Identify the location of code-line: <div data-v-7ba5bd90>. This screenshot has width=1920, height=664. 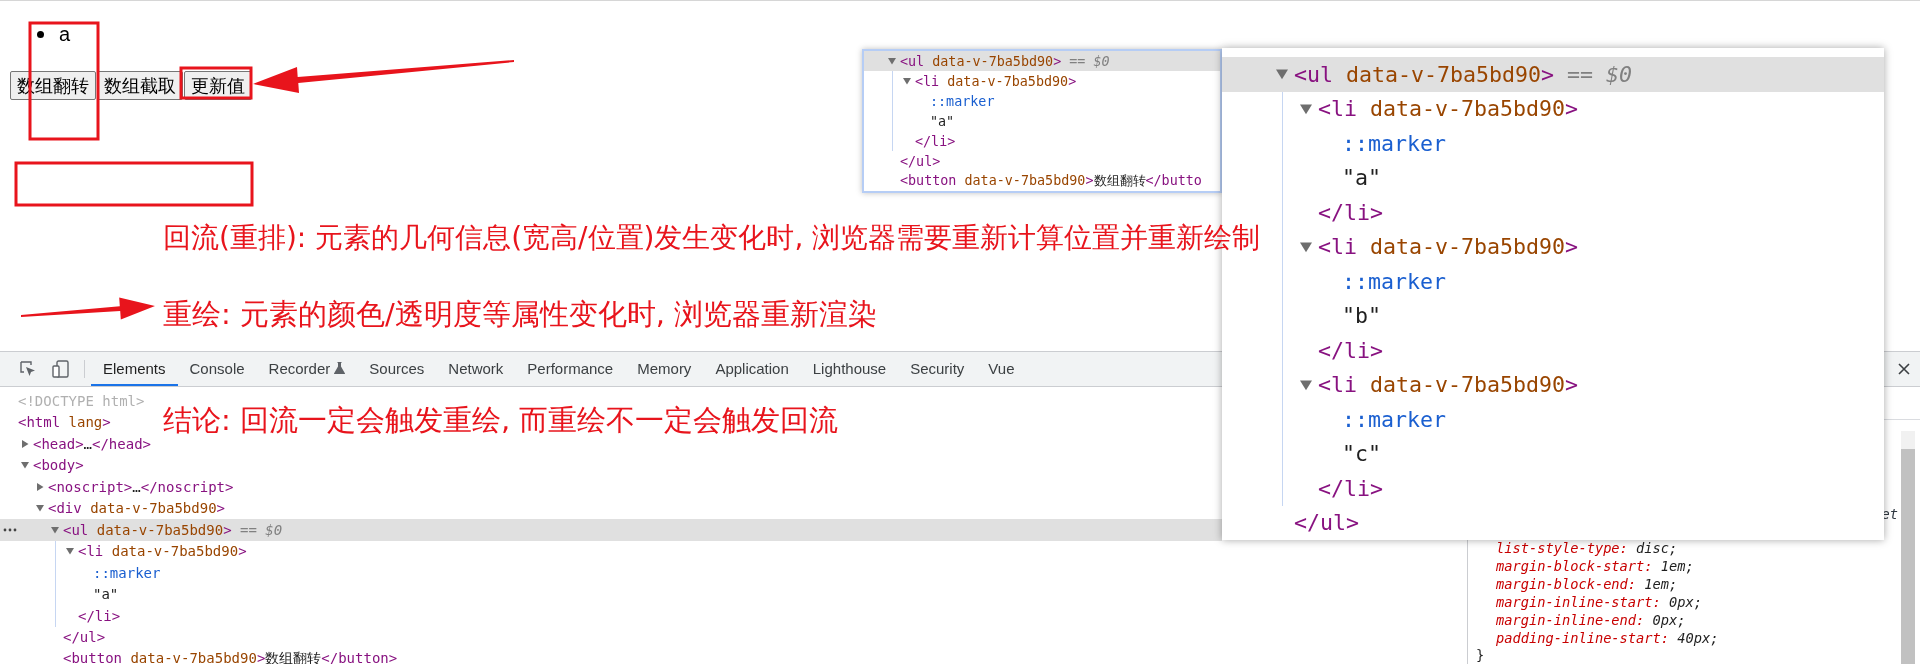
(136, 508).